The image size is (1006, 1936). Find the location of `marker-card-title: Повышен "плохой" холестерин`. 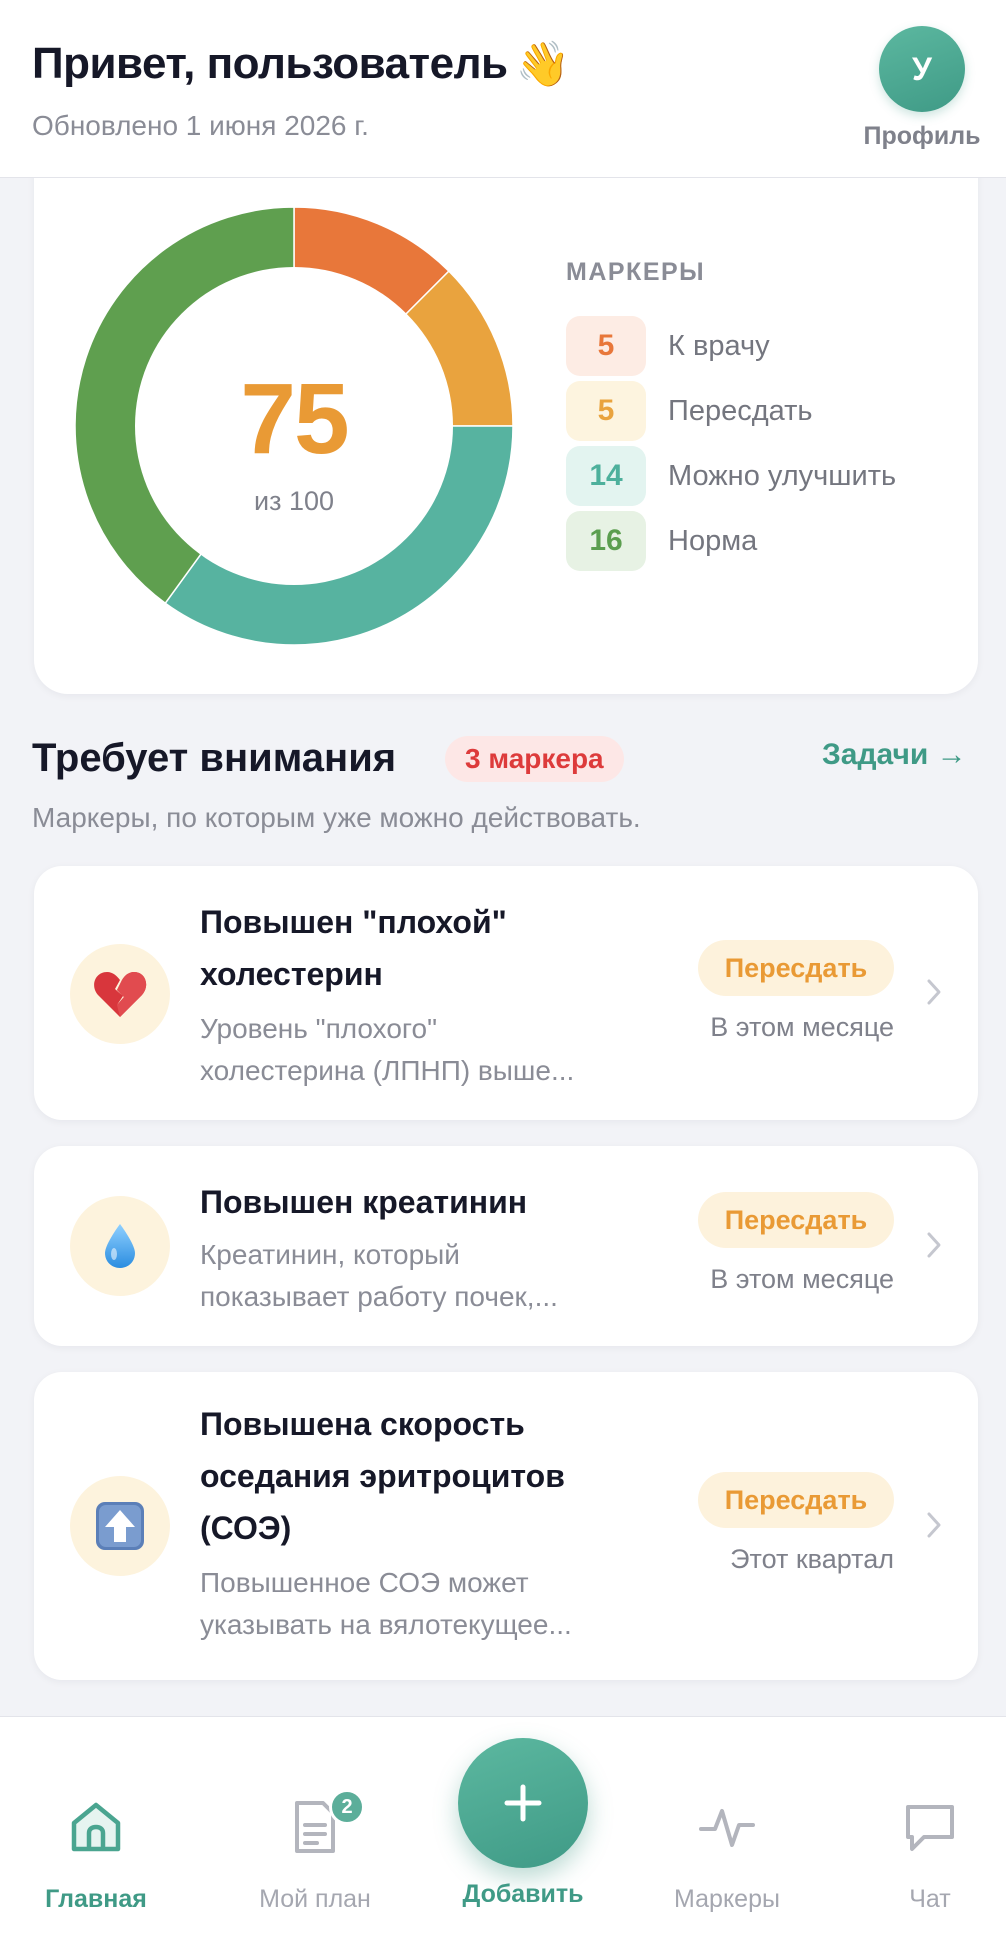

marker-card-title: Повышен "плохой" холестерин is located at coordinates (353, 948).